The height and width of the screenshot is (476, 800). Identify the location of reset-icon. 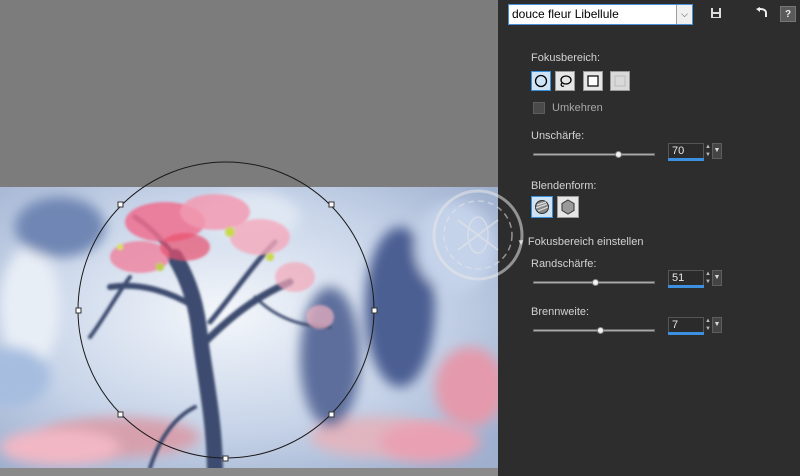
(762, 15).